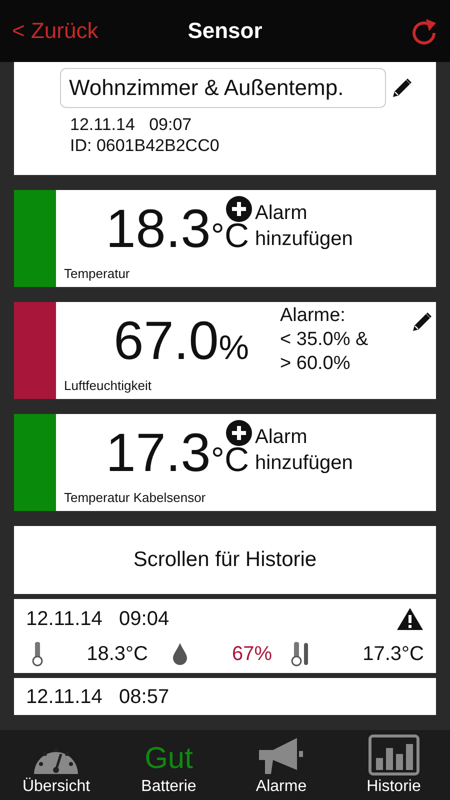  Describe the element at coordinates (56, 765) in the screenshot. I see `tab-button: Übersicht` at that location.